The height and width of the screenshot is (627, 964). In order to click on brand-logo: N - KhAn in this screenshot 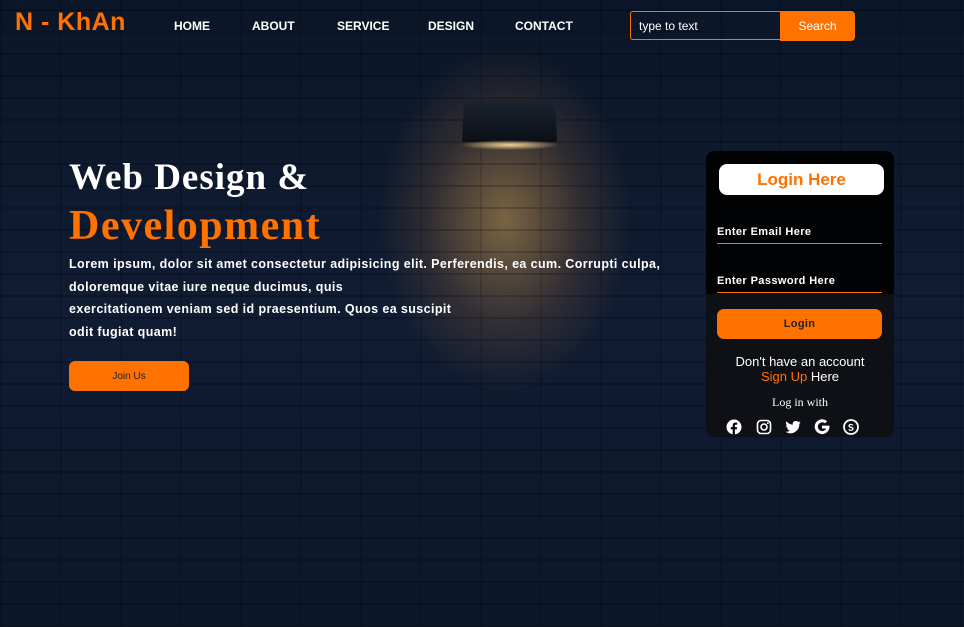, I will do `click(70, 22)`.